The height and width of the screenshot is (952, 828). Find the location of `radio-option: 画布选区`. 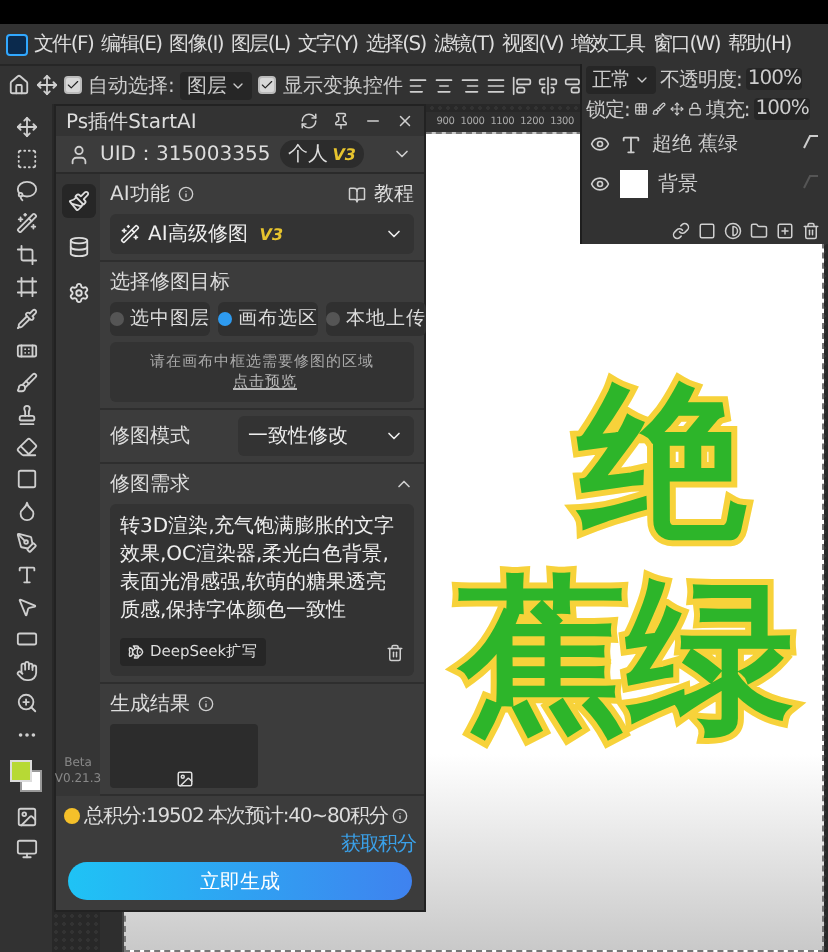

radio-option: 画布选区 is located at coordinates (268, 319).